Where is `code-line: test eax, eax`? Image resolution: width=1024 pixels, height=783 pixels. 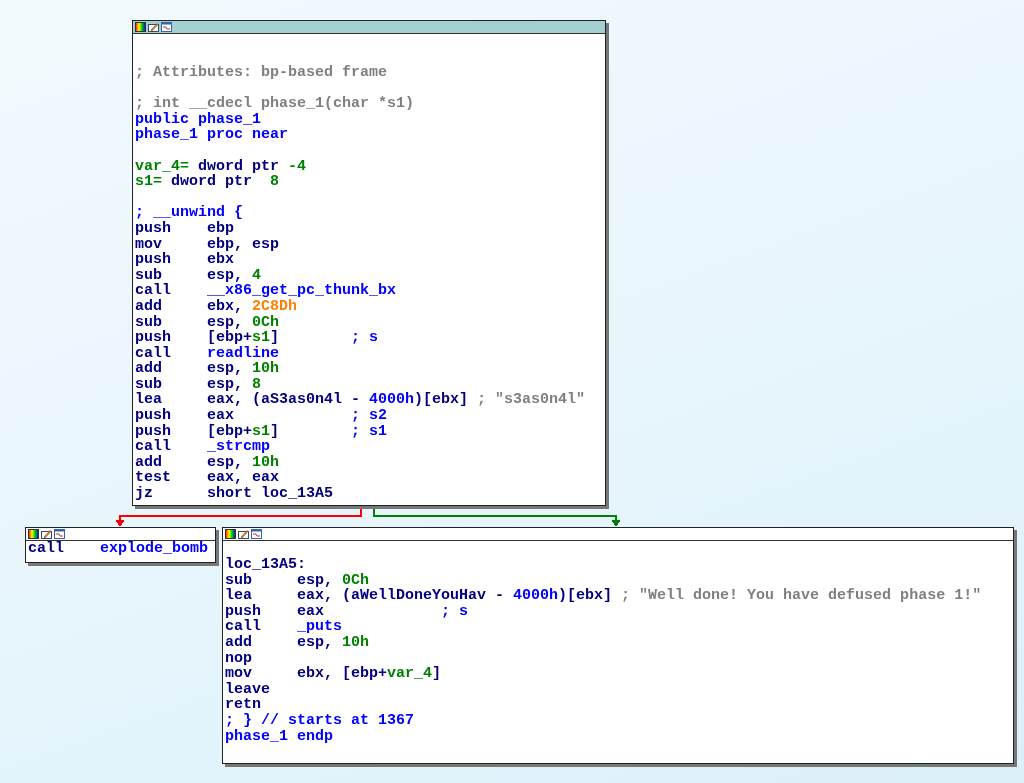
code-line: test eax, eax is located at coordinates (207, 478).